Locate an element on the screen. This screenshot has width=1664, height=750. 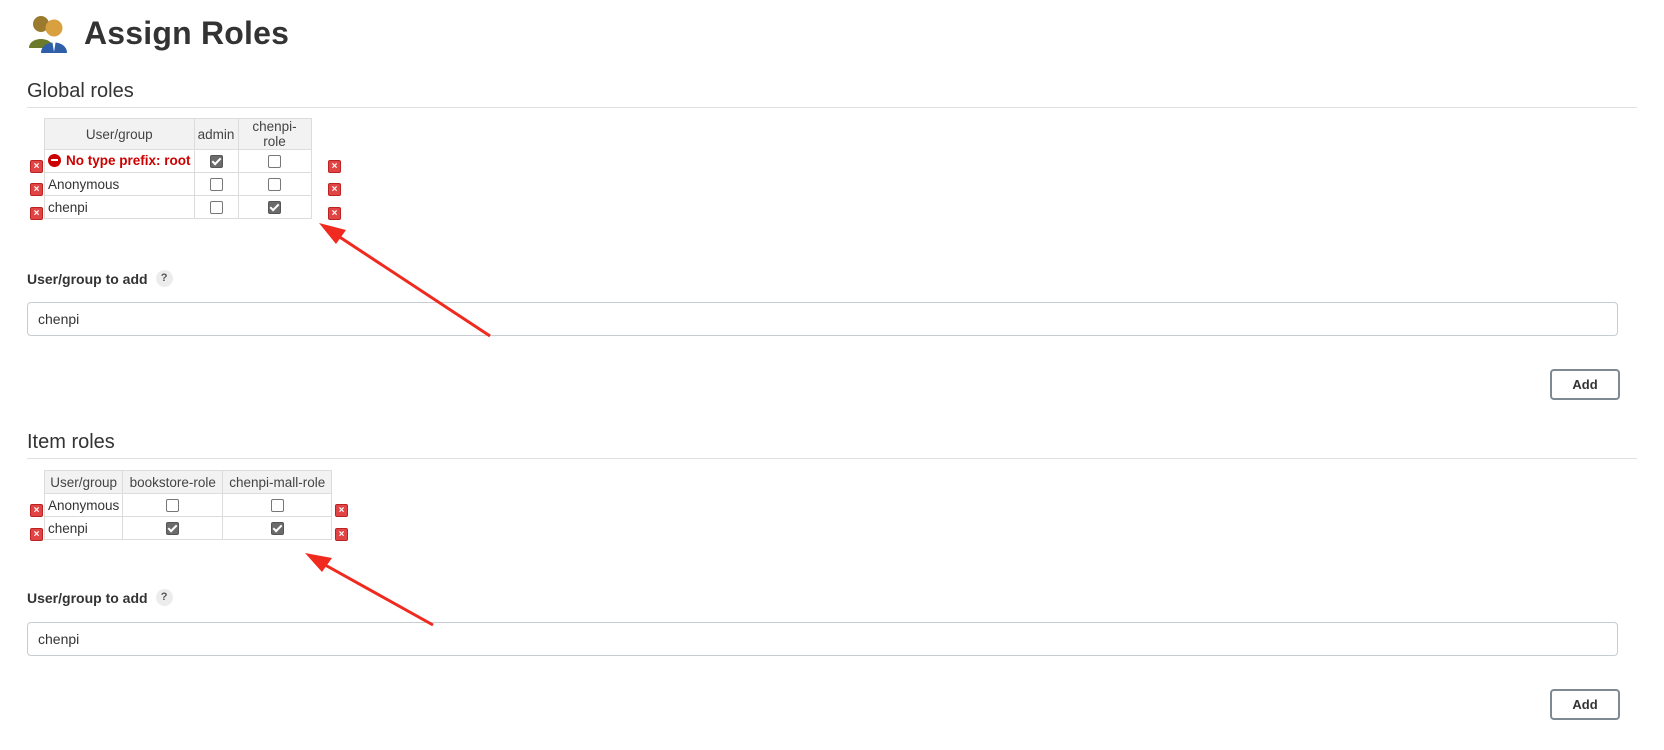
column-header-chenpi-role: chenpi-role is located at coordinates (274, 134).